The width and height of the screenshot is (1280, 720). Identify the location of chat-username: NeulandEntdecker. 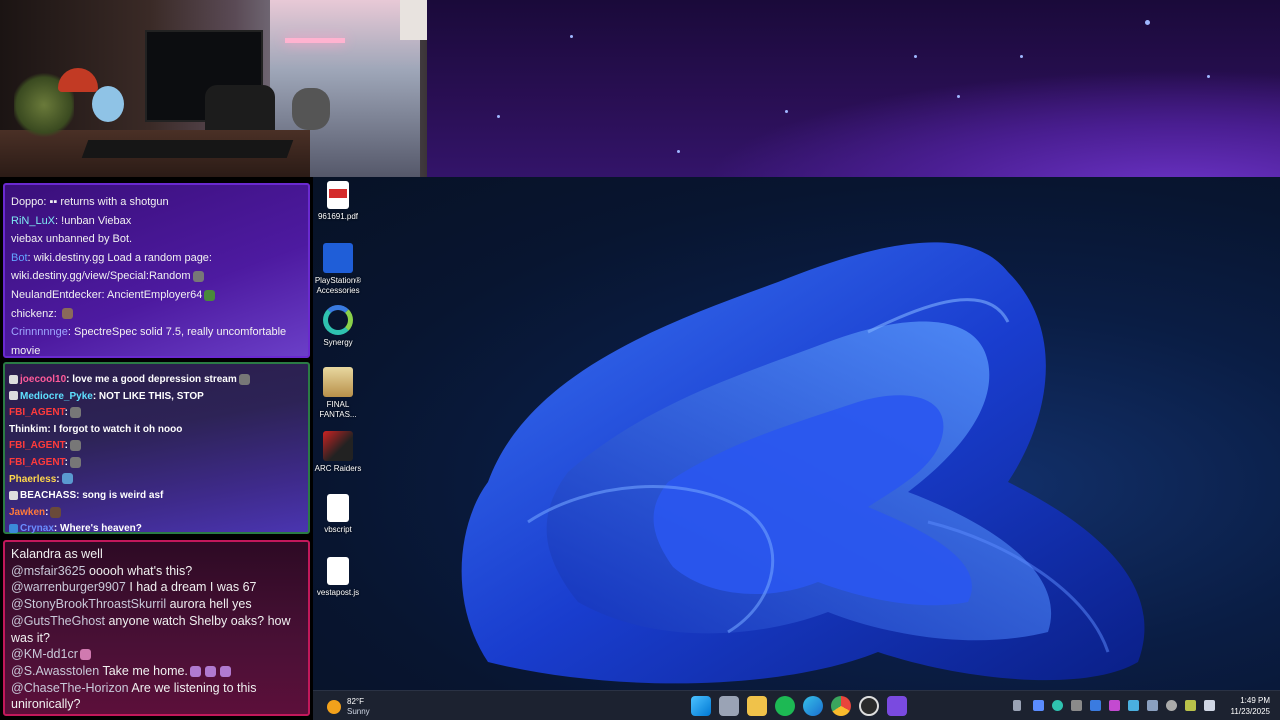
(56, 294).